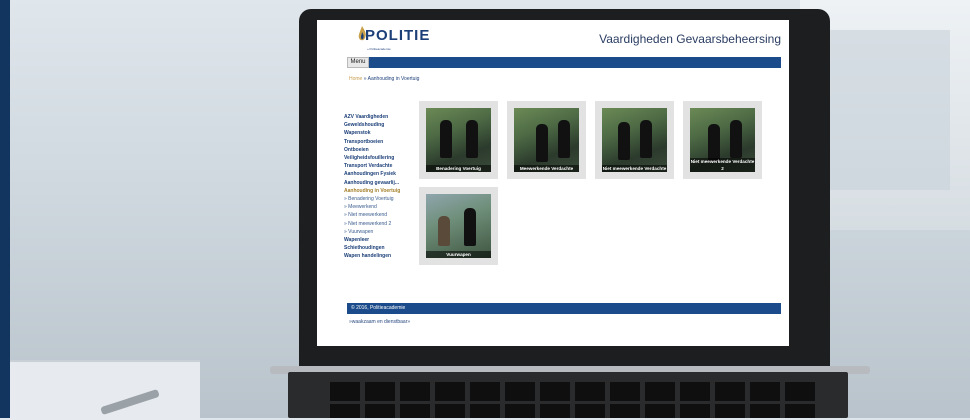 The width and height of the screenshot is (970, 420). I want to click on footer-copyright: © 2016, Politieacademie, so click(378, 308).